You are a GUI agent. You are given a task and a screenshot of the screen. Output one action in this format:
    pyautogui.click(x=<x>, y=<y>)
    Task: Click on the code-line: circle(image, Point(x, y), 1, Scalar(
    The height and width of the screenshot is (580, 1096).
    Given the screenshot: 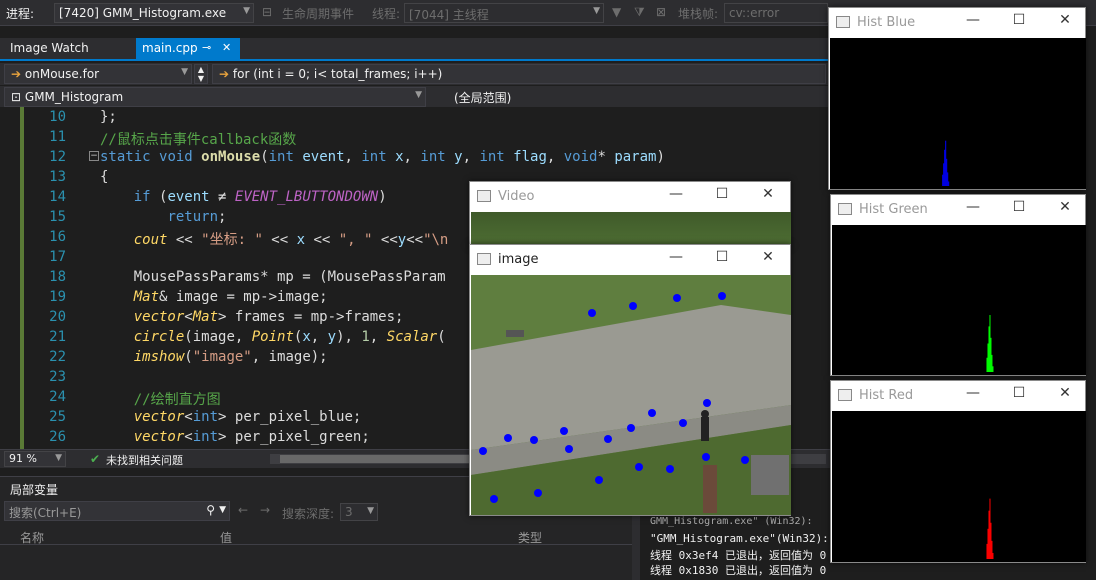 What is the action you would take?
    pyautogui.click(x=273, y=337)
    